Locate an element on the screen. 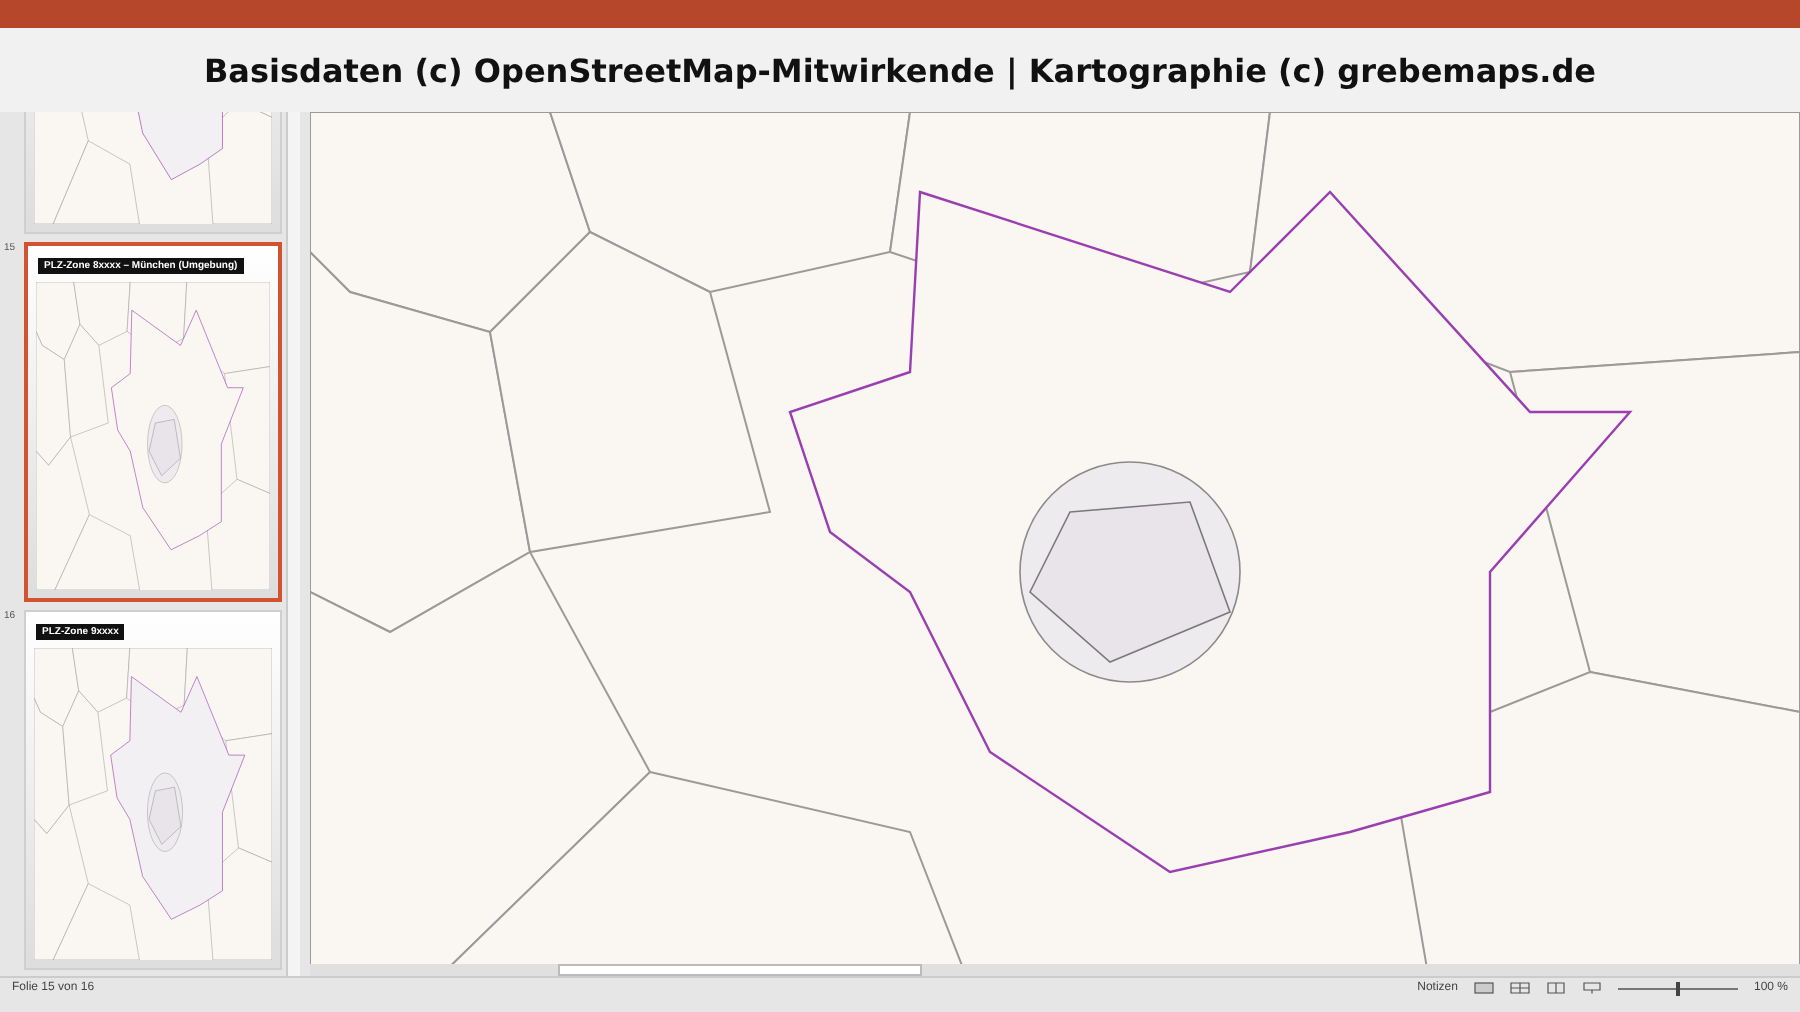 This screenshot has height=1012, width=1800. presentation-icon is located at coordinates (1591, 988).